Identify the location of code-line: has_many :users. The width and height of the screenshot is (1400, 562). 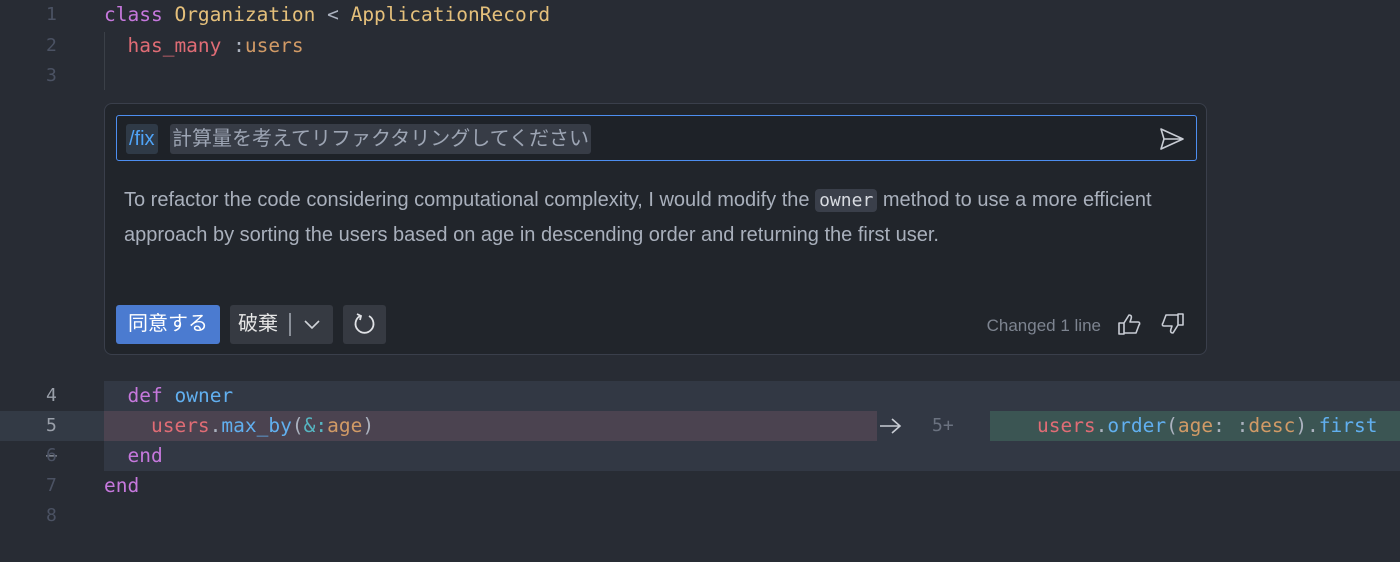
(204, 46).